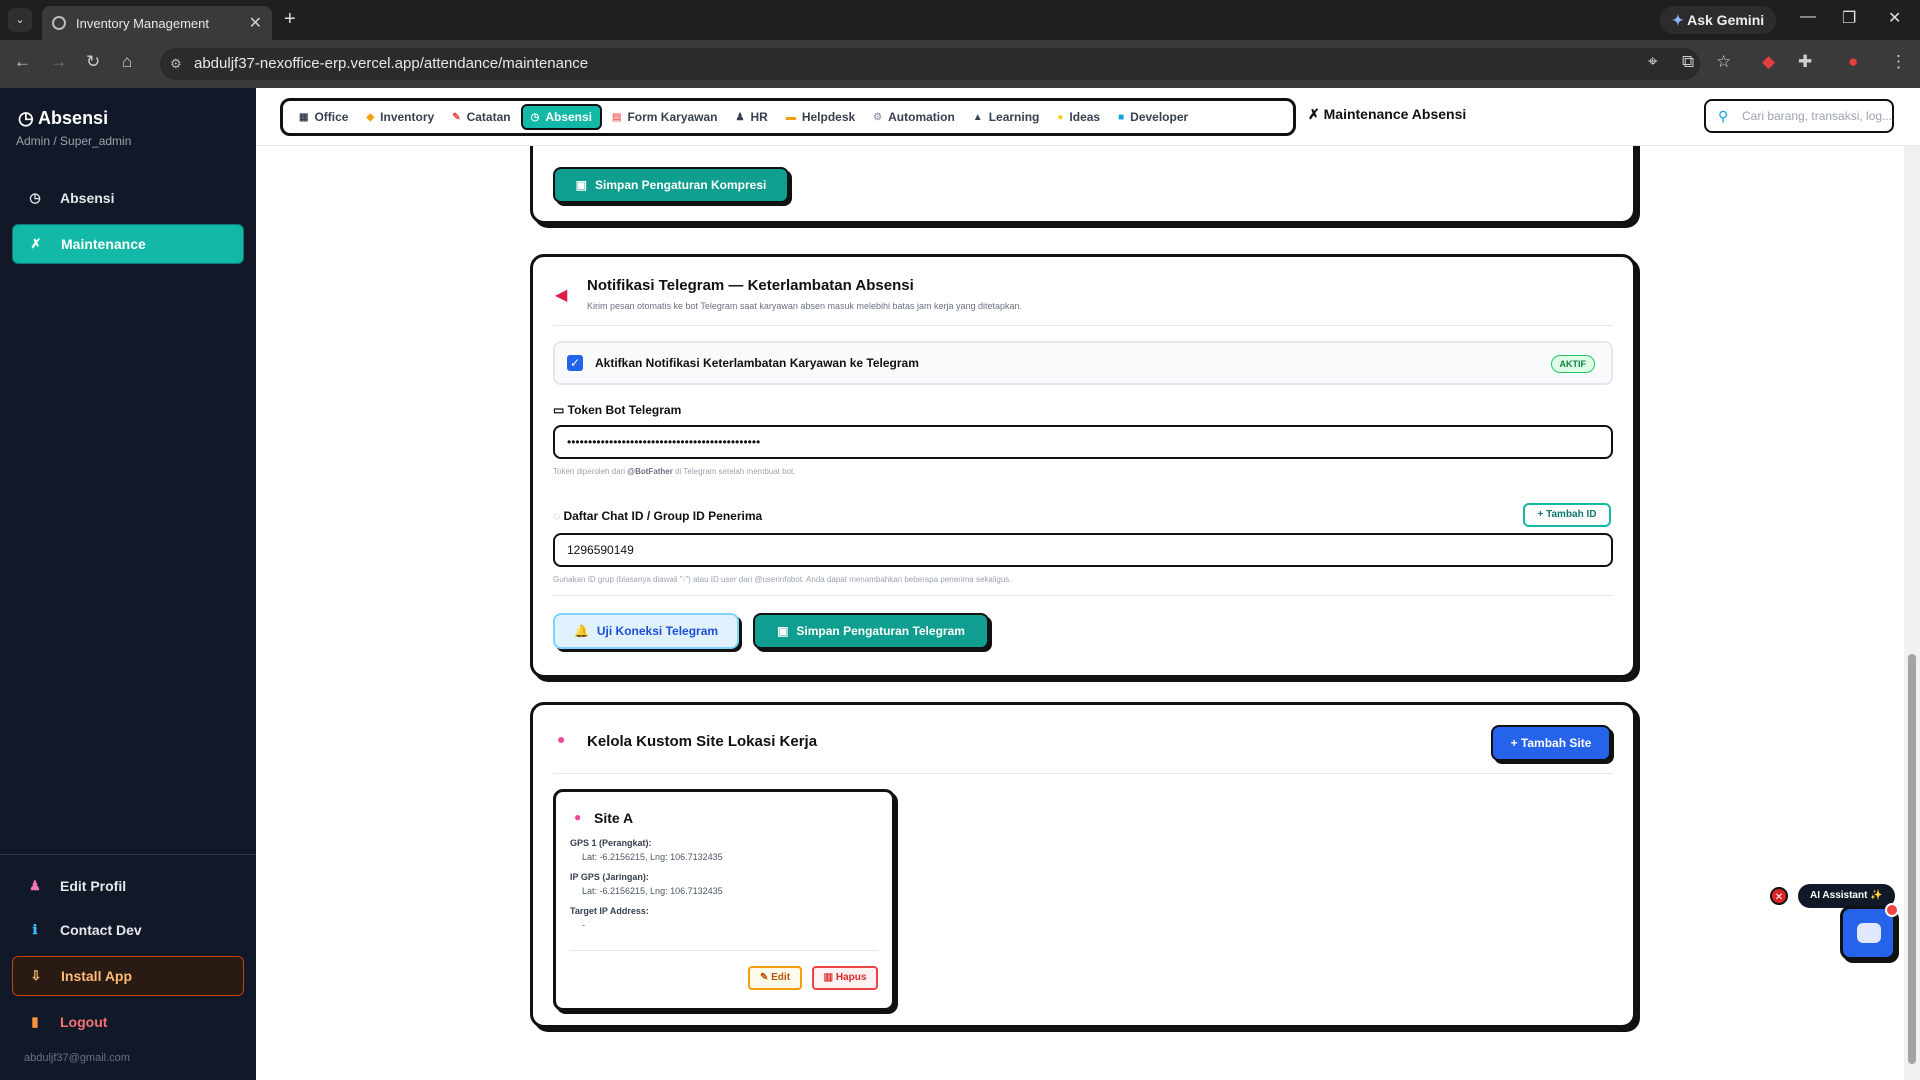  I want to click on scrollbar-thumb, so click(1912, 859).